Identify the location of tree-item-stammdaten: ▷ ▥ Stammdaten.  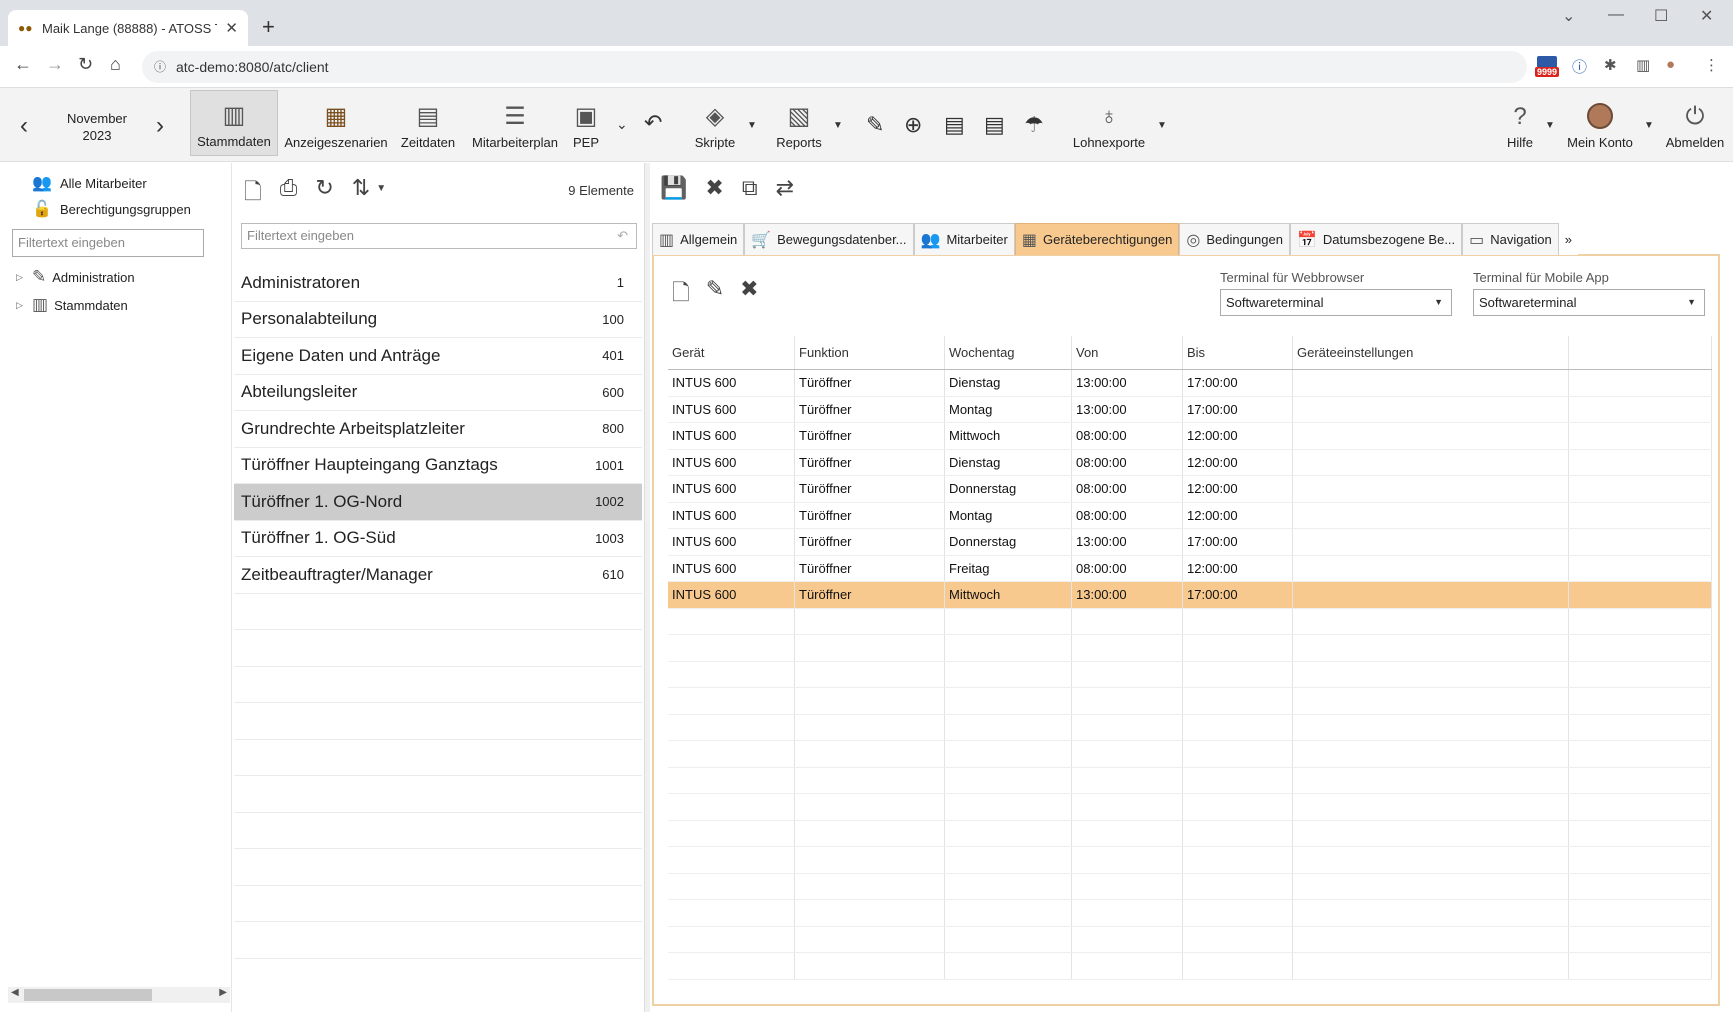
(72, 305).